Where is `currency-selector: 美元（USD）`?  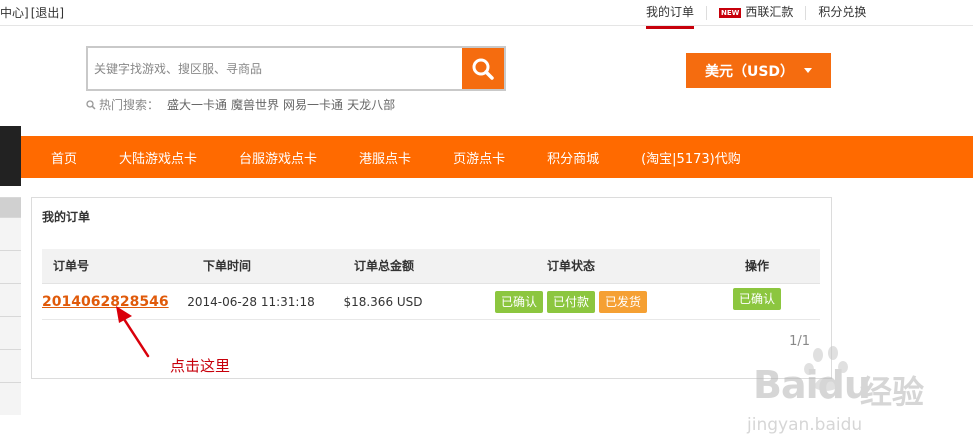 currency-selector: 美元（USD） is located at coordinates (758, 70).